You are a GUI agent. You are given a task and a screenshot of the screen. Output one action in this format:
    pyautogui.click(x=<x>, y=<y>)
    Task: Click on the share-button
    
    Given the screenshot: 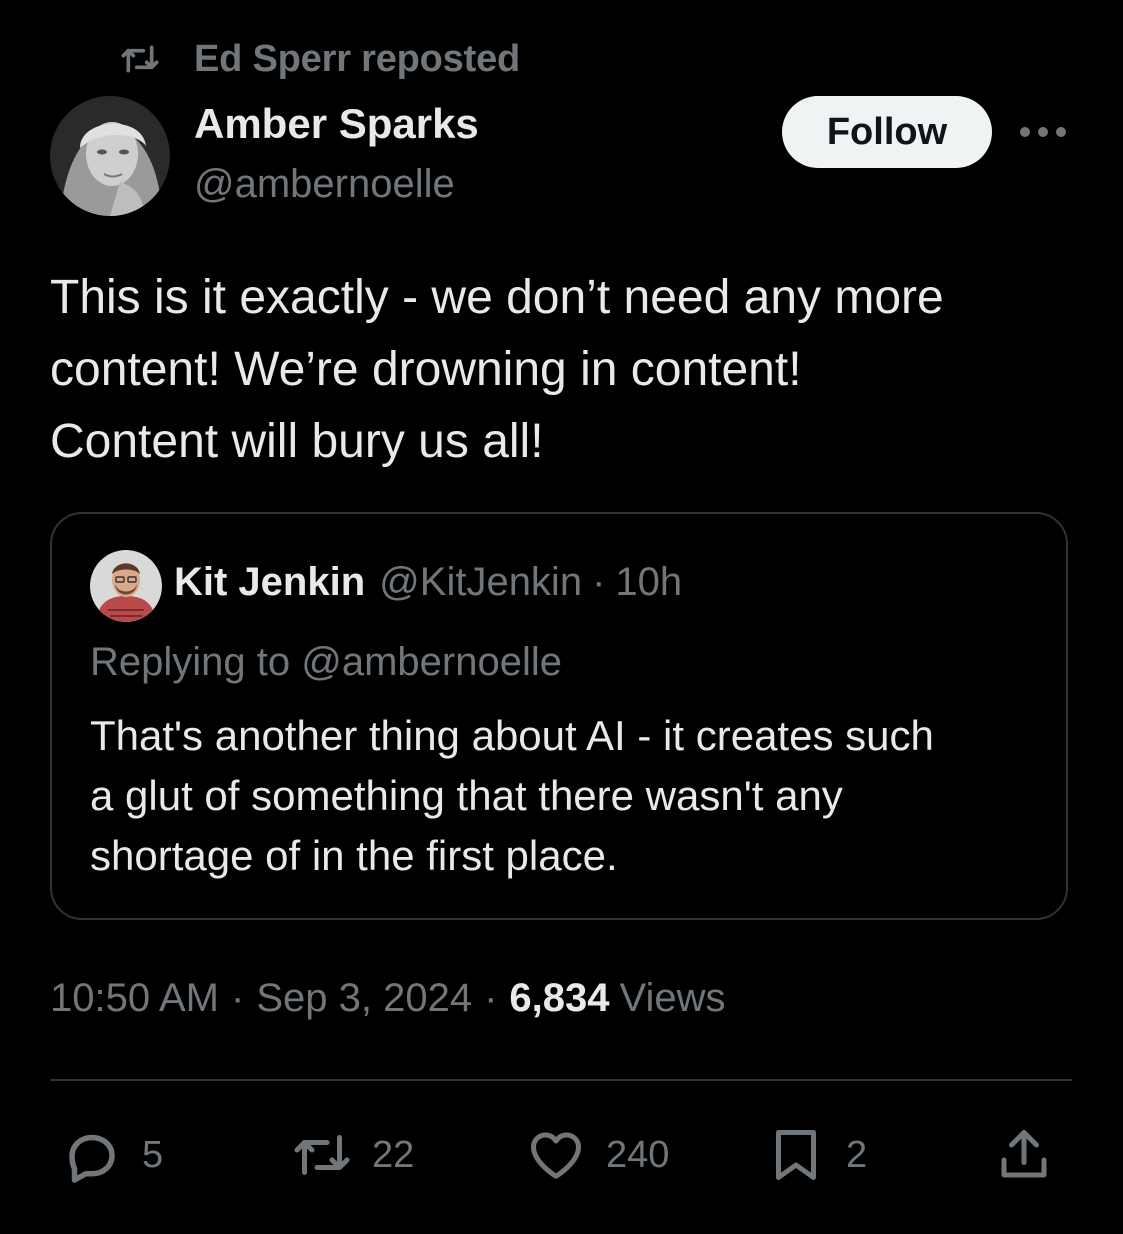 What is the action you would take?
    pyautogui.click(x=1024, y=1155)
    